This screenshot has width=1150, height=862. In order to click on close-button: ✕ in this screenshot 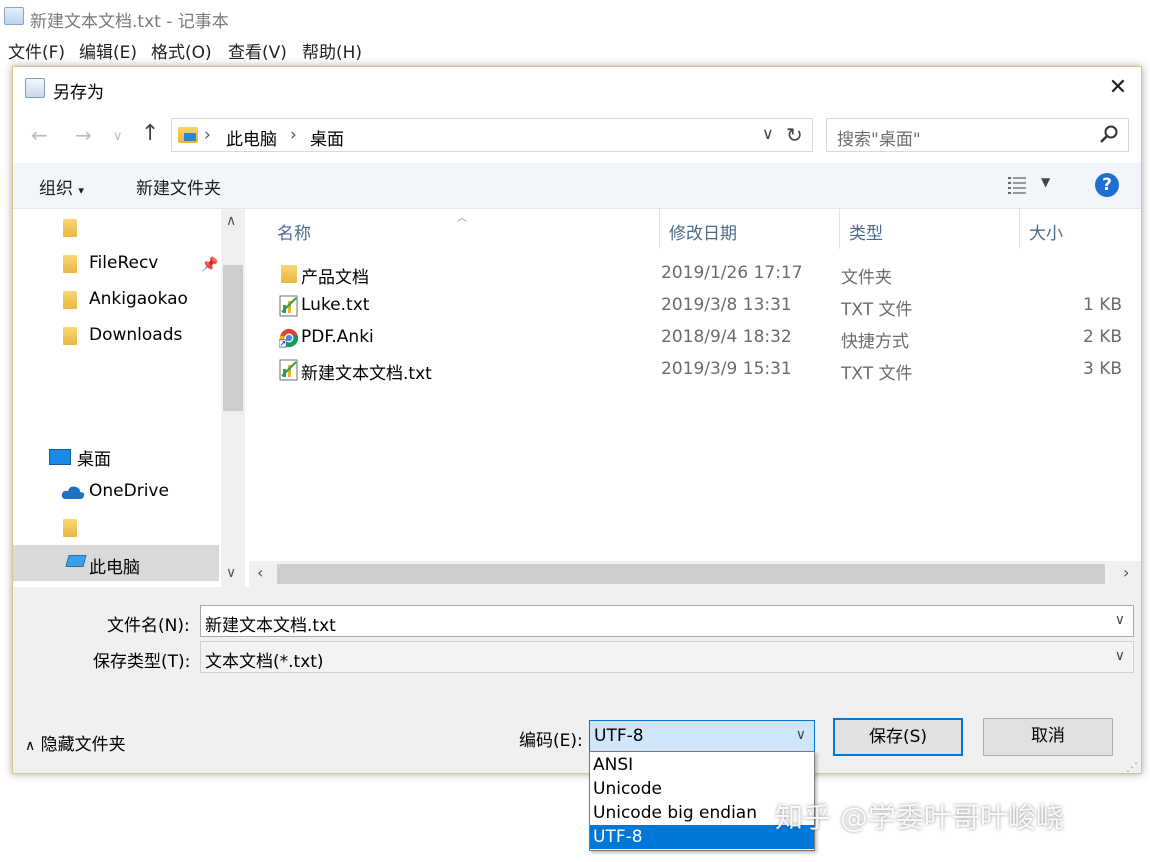, I will do `click(1118, 88)`.